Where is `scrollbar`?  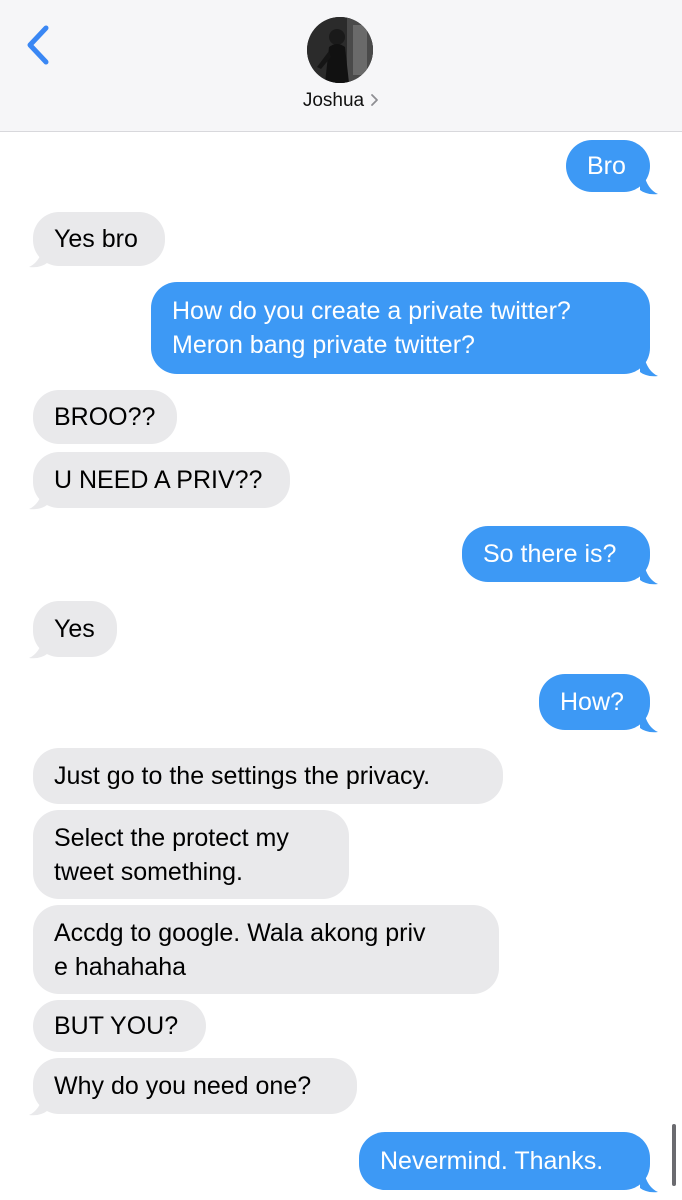 scrollbar is located at coordinates (674, 1155).